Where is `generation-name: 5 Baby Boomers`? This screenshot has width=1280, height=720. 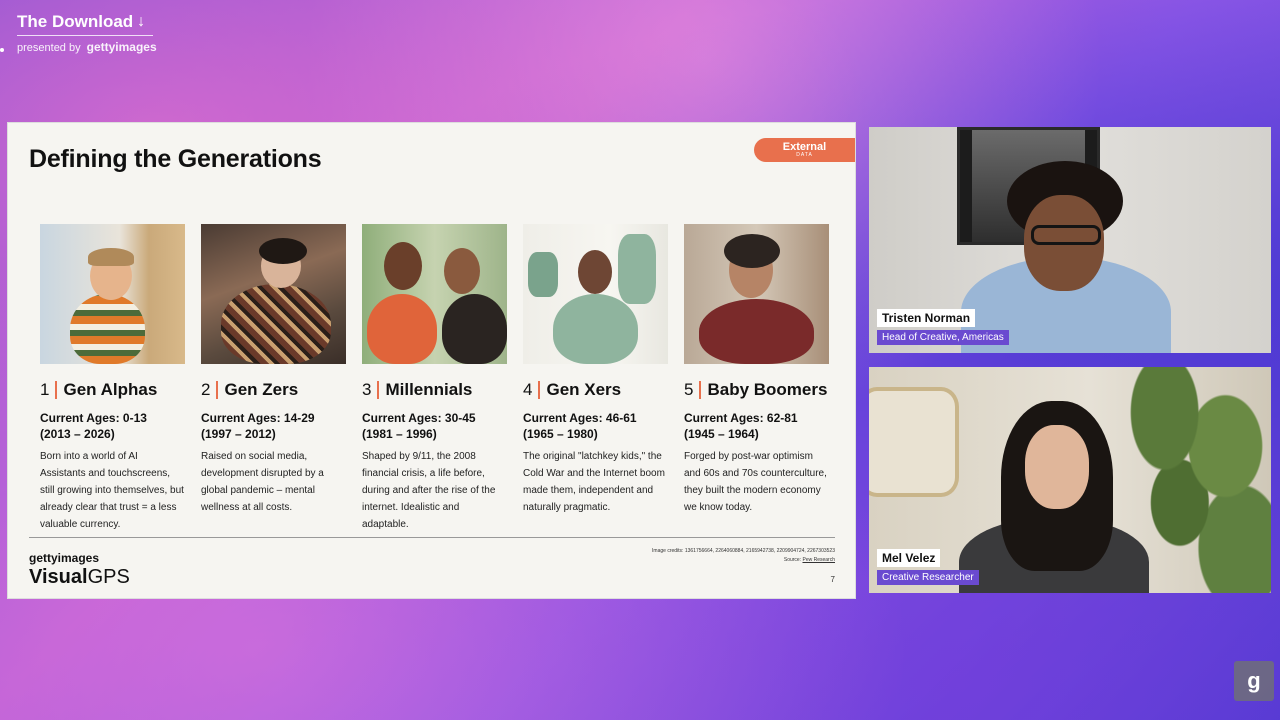
generation-name: 5 Baby Boomers is located at coordinates (756, 389).